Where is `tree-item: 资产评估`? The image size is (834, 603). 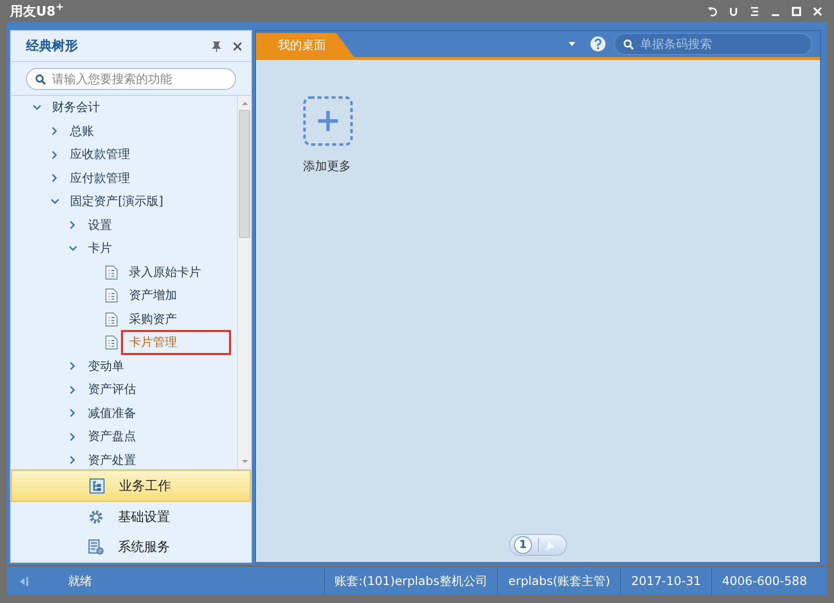 tree-item: 资产评估 is located at coordinates (112, 390).